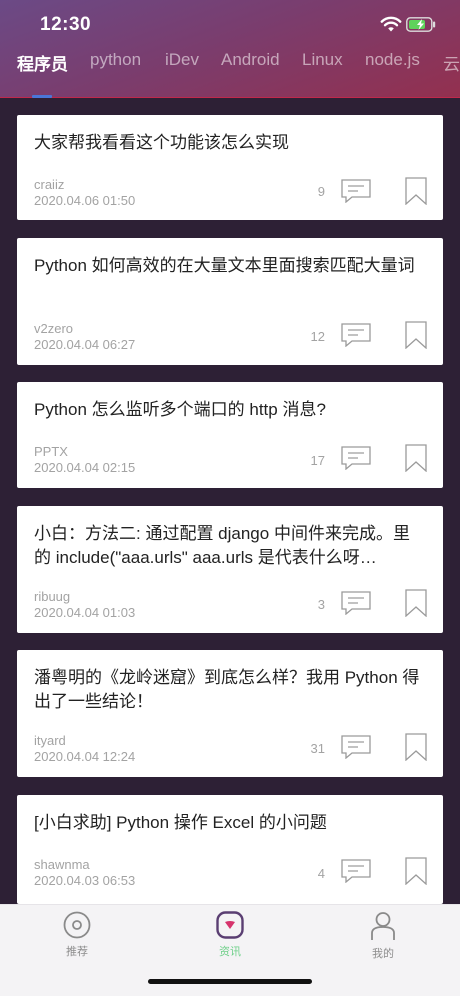 This screenshot has height=996, width=460. What do you see at coordinates (229, 823) in the screenshot?
I see `post-title: [小白求助] Python 操作 Excel 的小问题` at bounding box center [229, 823].